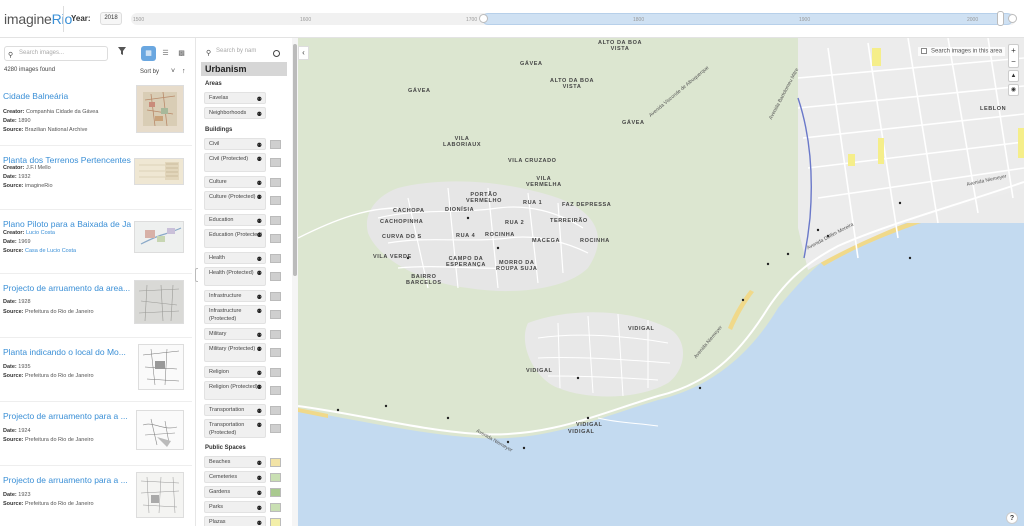 This screenshot has width=1024, height=526. I want to click on item-title: Cidade Balneária, so click(67, 96).